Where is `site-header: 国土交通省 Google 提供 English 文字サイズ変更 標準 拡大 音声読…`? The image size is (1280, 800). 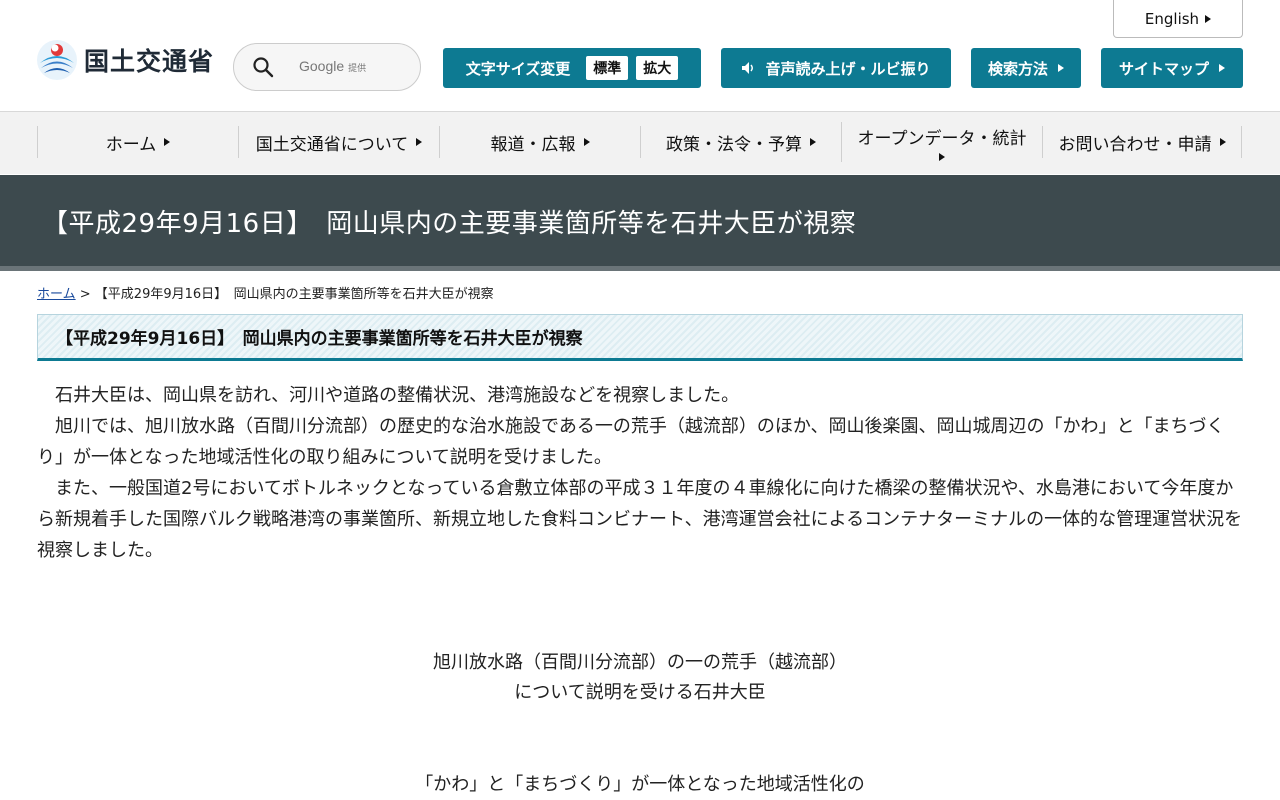
site-header: 国土交通省 Google 提供 English 文字サイズ変更 標準 拡大 音声読… is located at coordinates (640, 56).